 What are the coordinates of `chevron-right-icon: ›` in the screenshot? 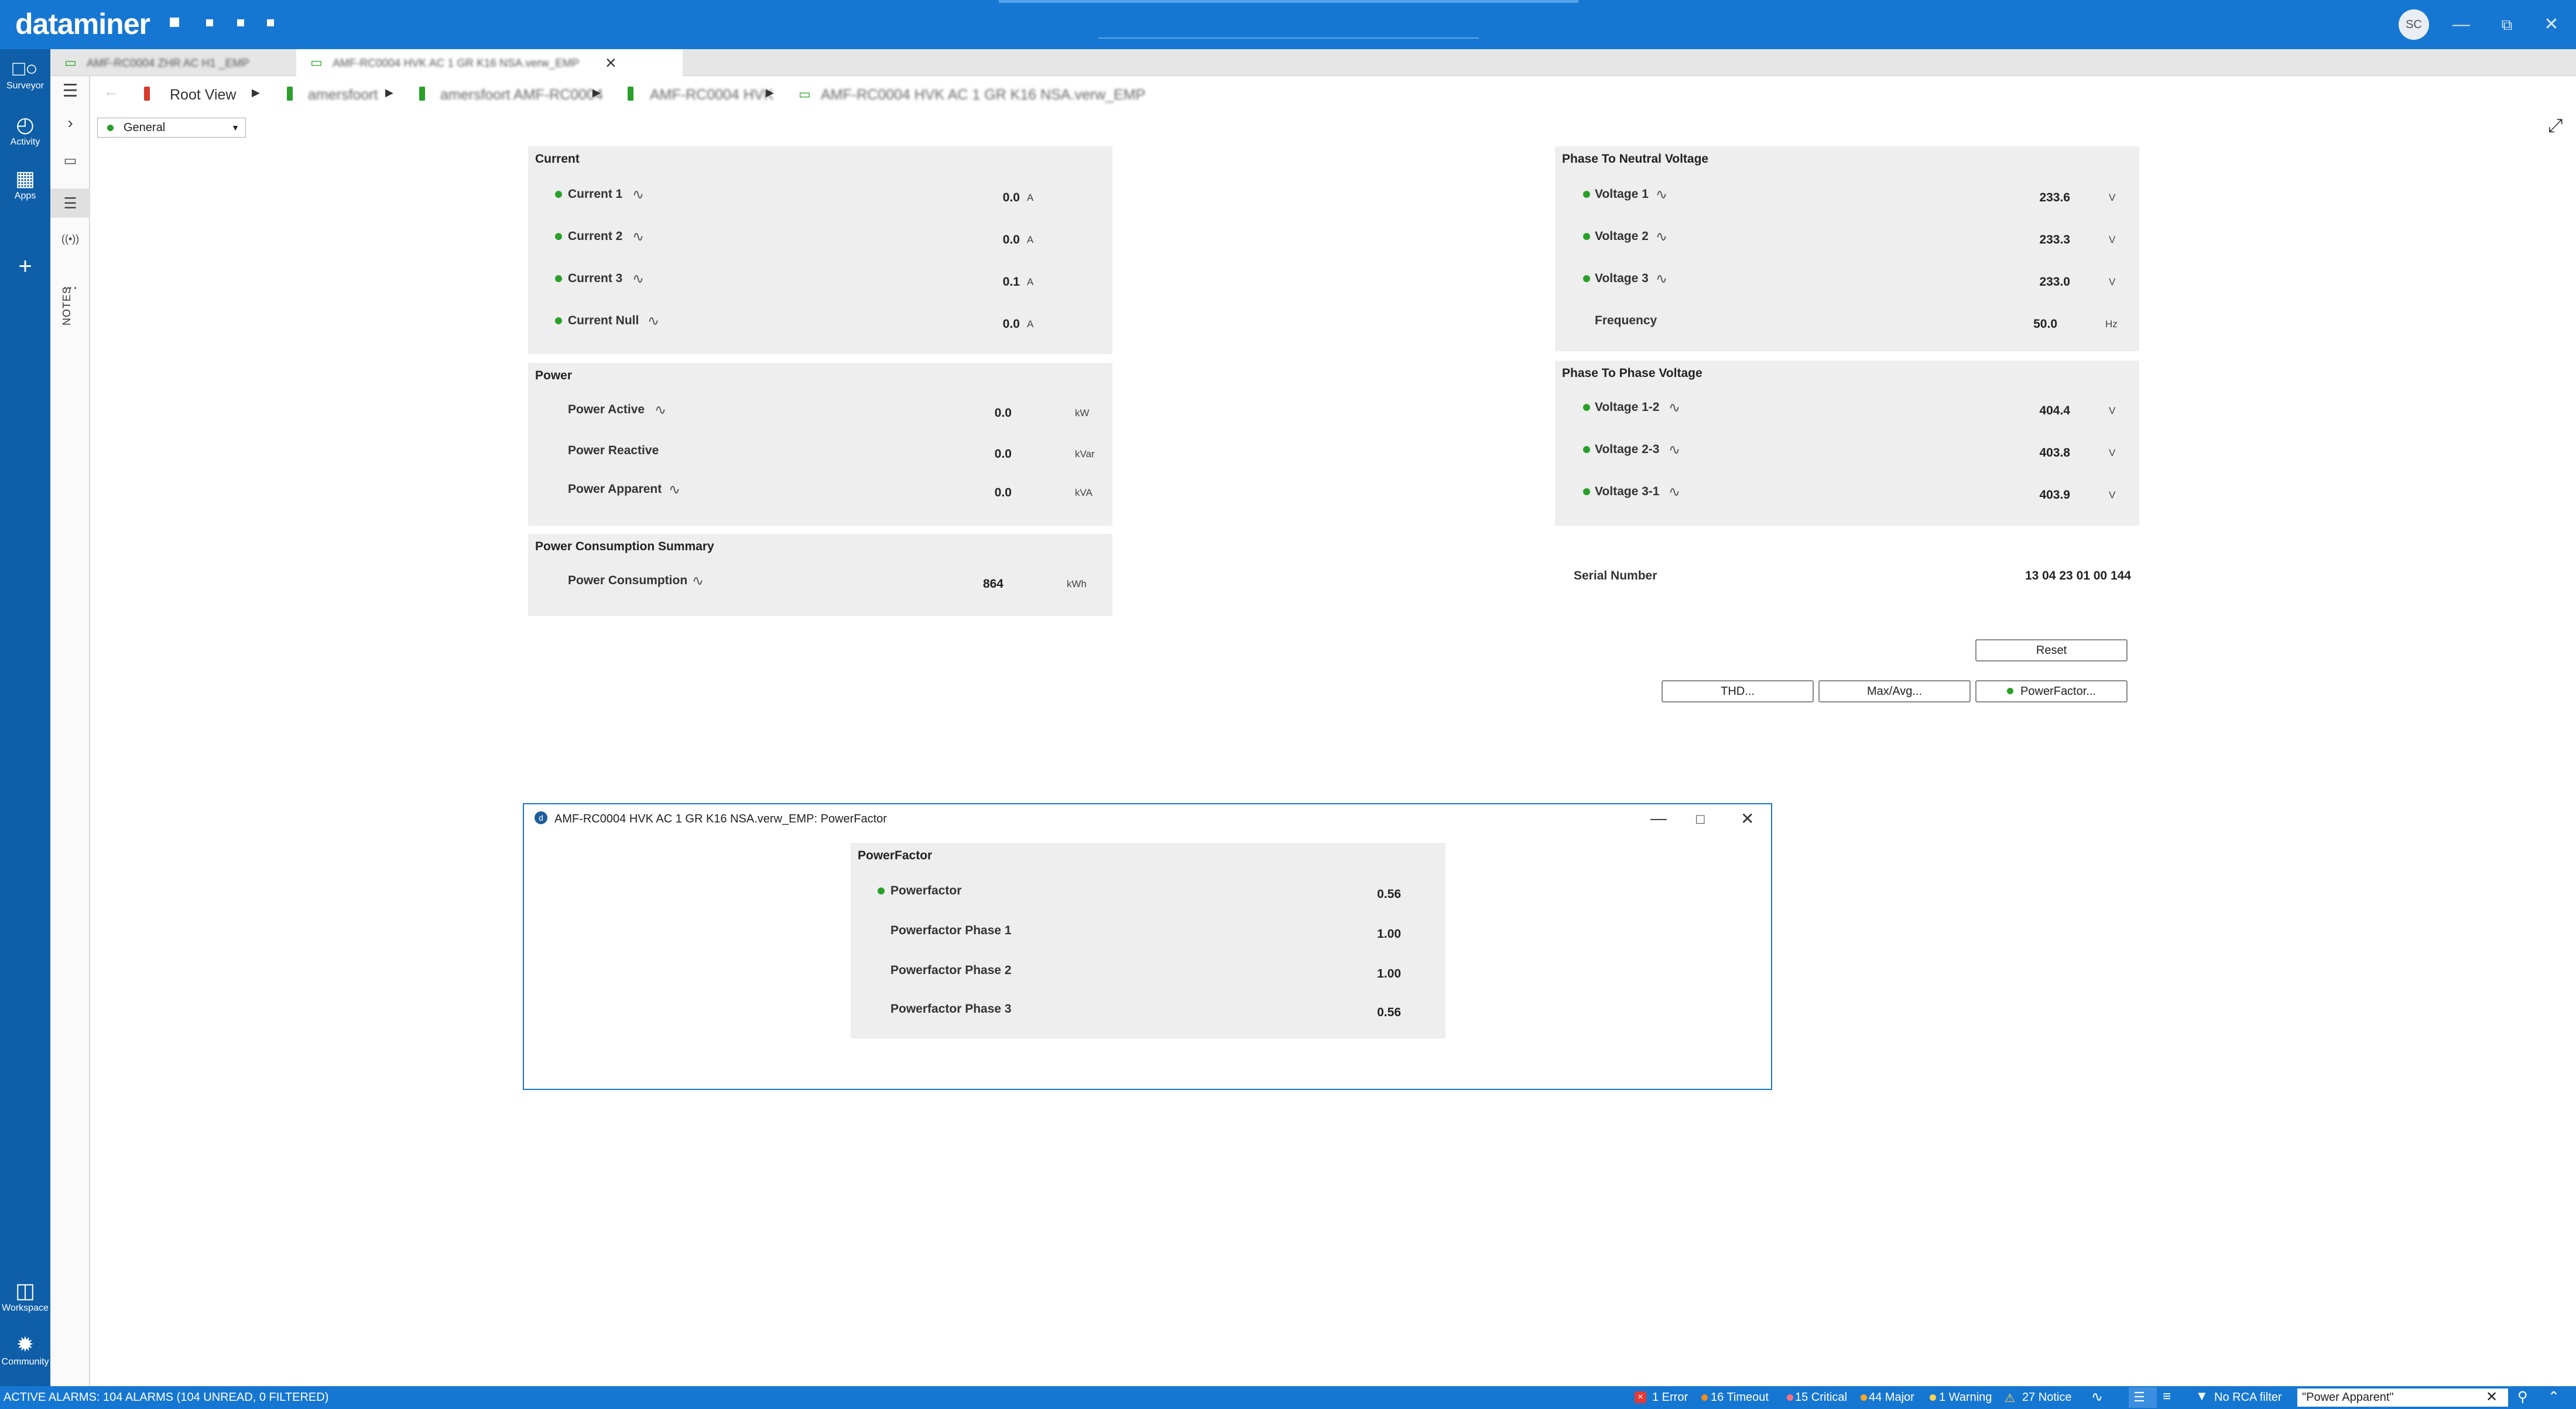 It's located at (70, 123).